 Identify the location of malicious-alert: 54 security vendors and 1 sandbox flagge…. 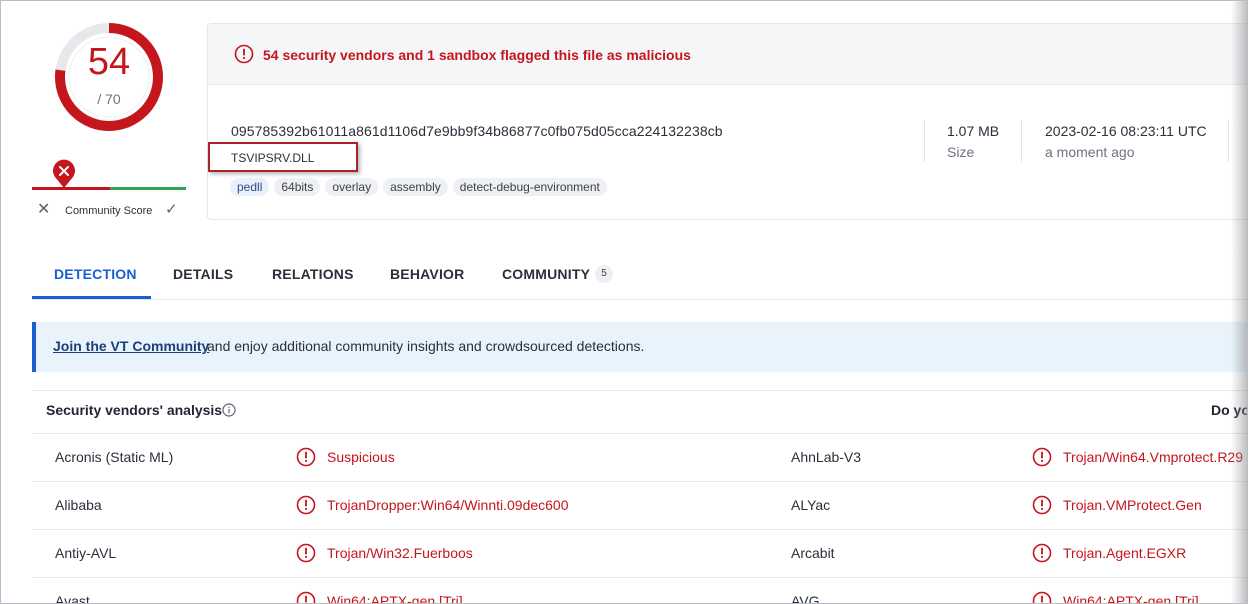
(727, 54).